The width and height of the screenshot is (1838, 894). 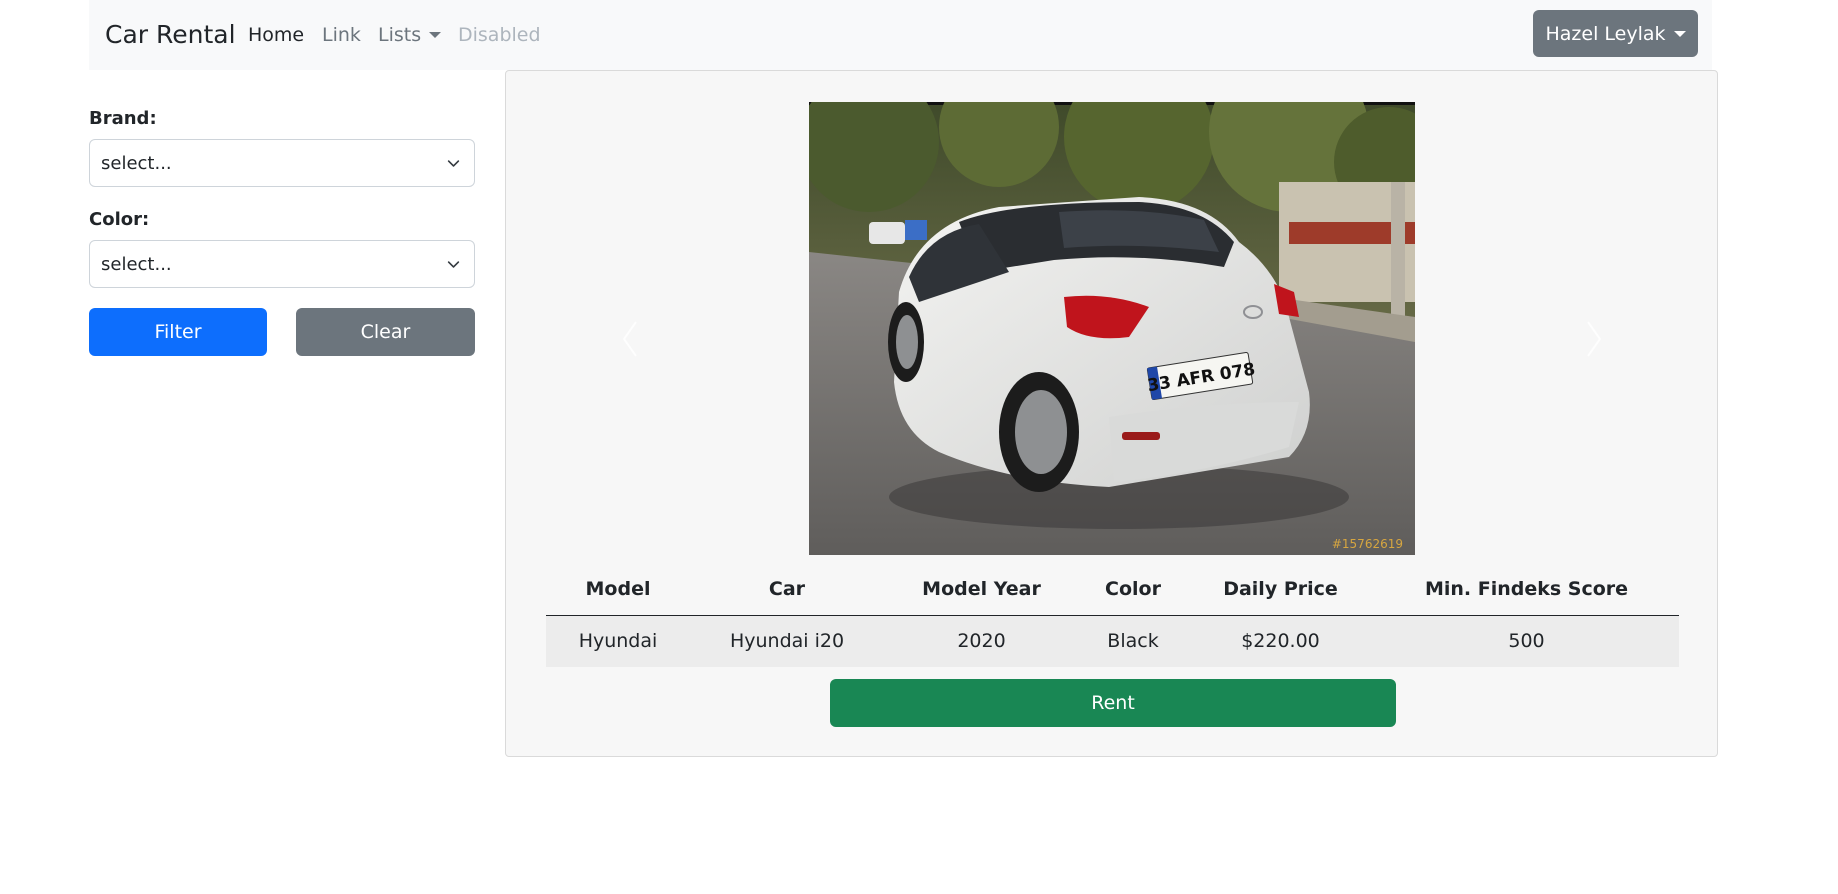 What do you see at coordinates (981, 589) in the screenshot?
I see `header-model-year: Model Year` at bounding box center [981, 589].